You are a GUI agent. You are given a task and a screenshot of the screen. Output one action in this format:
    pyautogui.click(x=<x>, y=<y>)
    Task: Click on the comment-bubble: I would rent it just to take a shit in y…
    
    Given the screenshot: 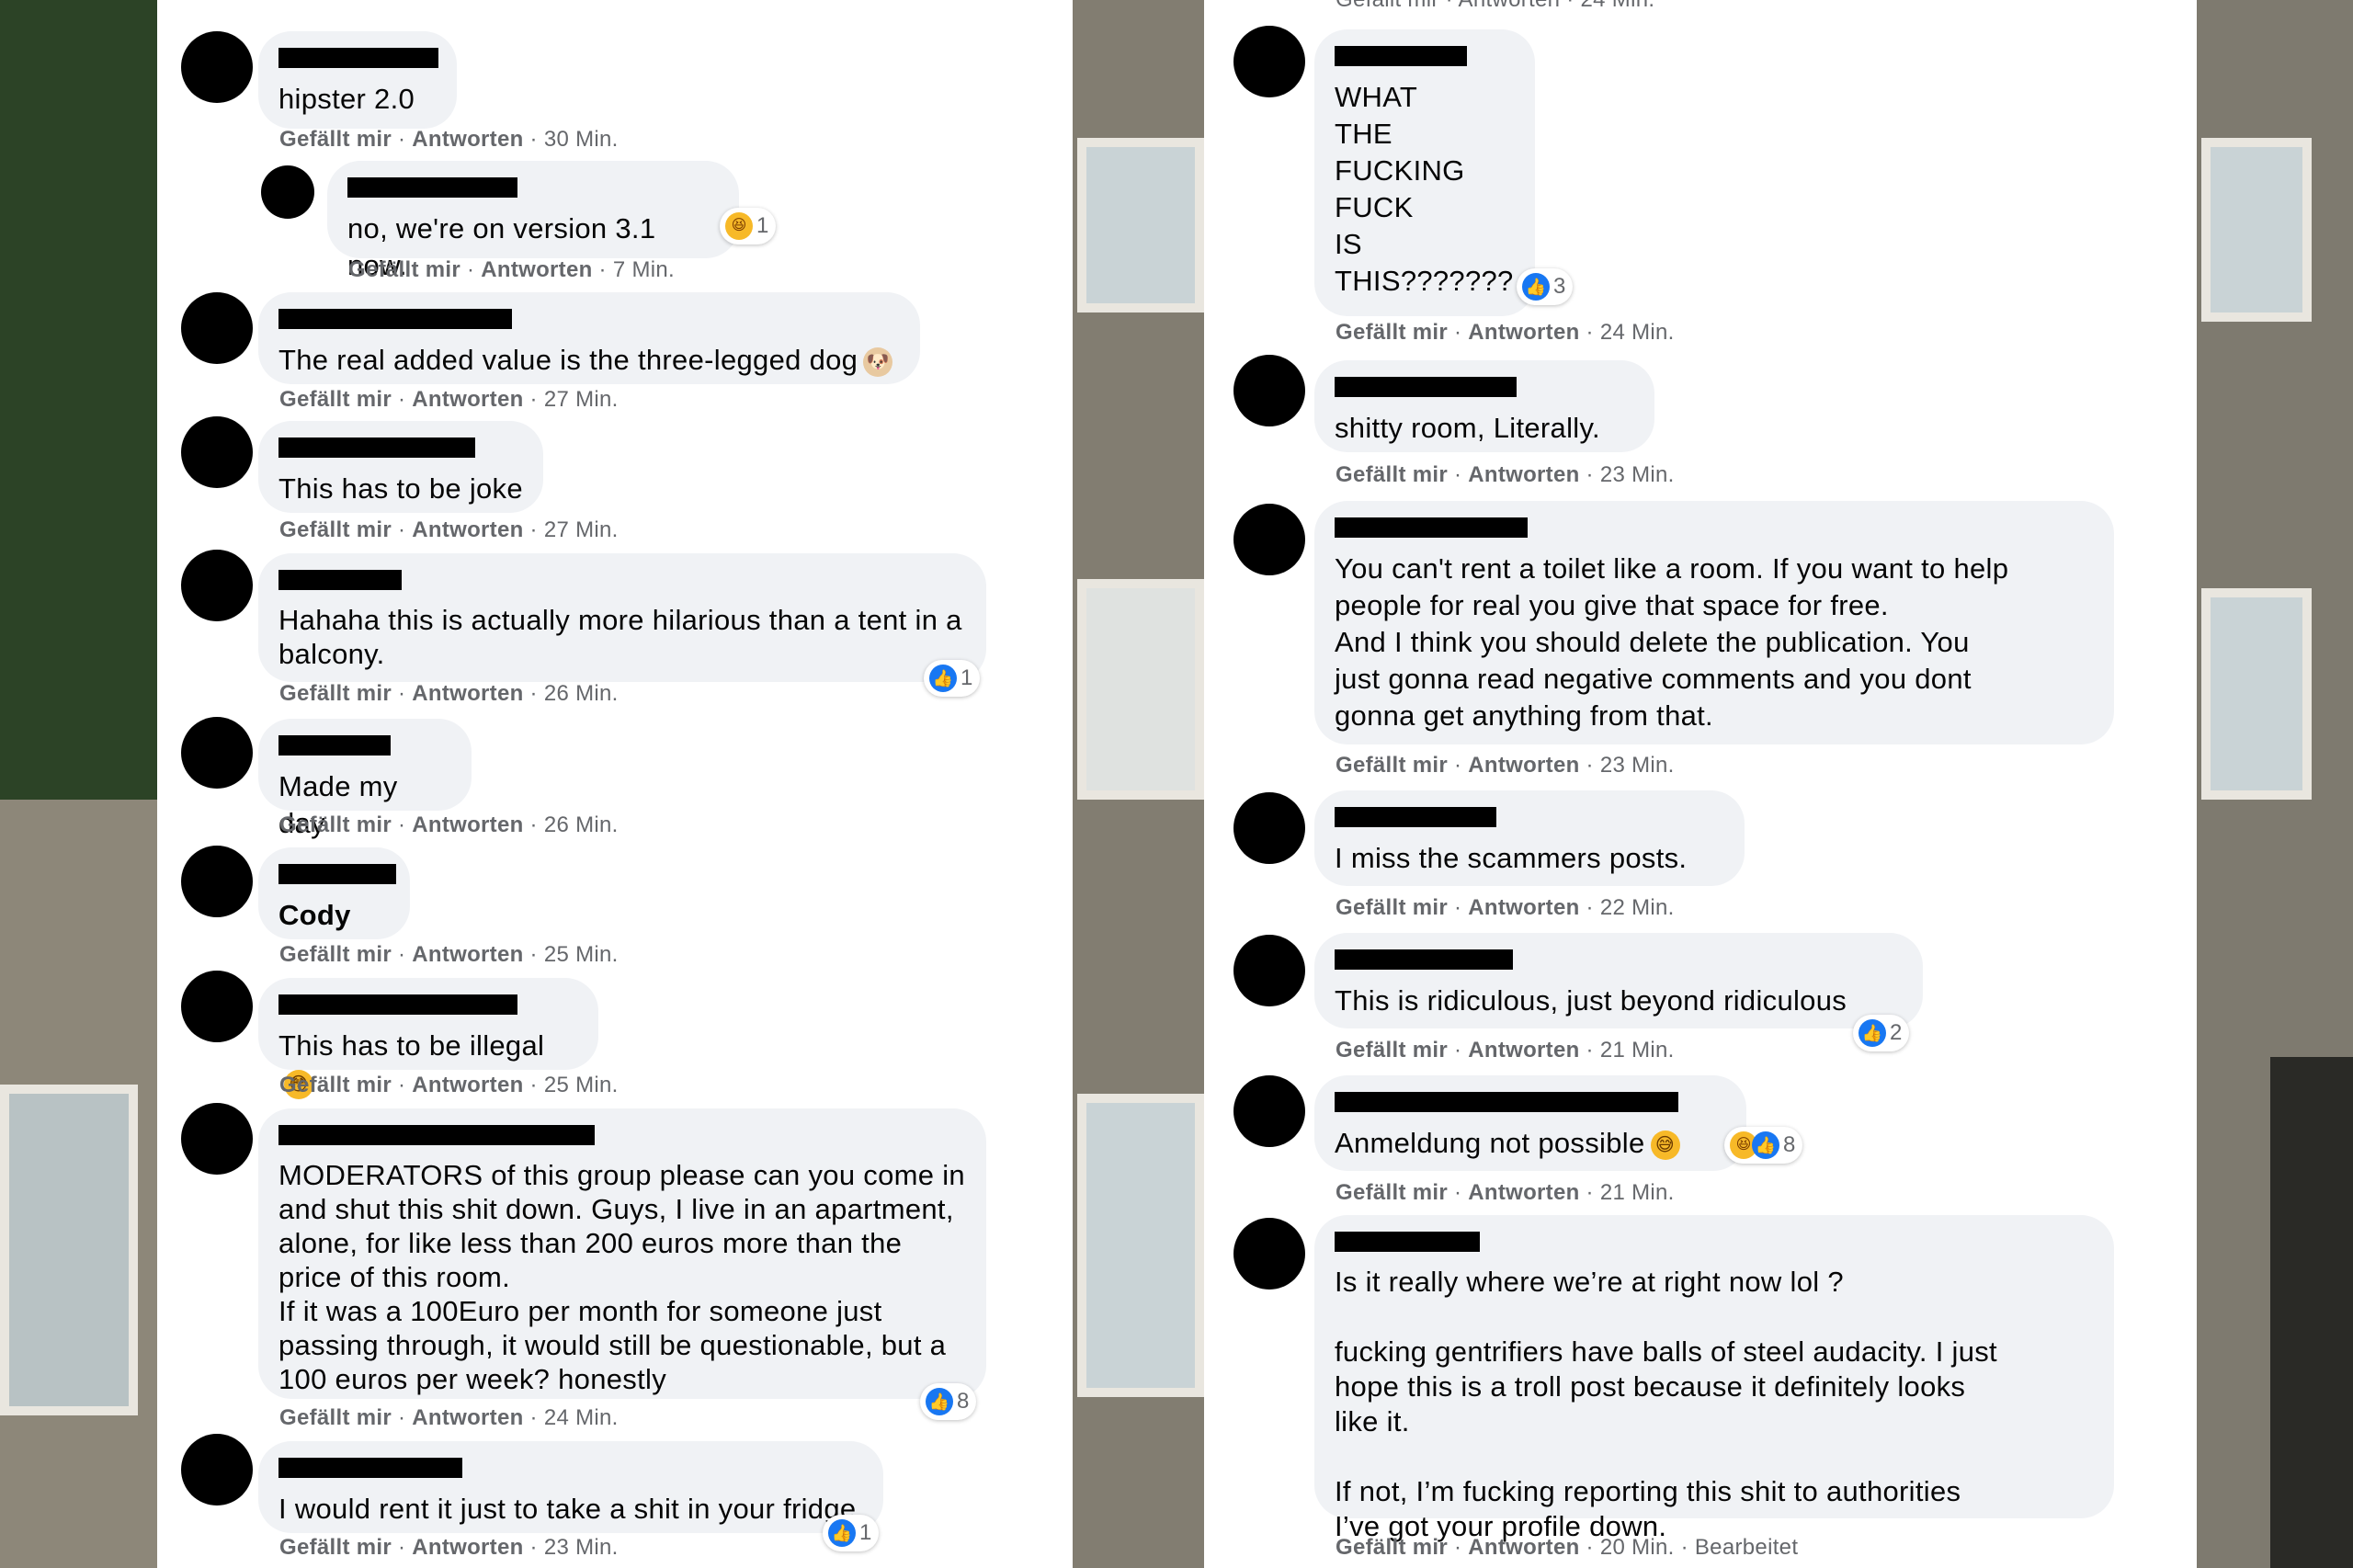 What is the action you would take?
    pyautogui.click(x=570, y=1487)
    